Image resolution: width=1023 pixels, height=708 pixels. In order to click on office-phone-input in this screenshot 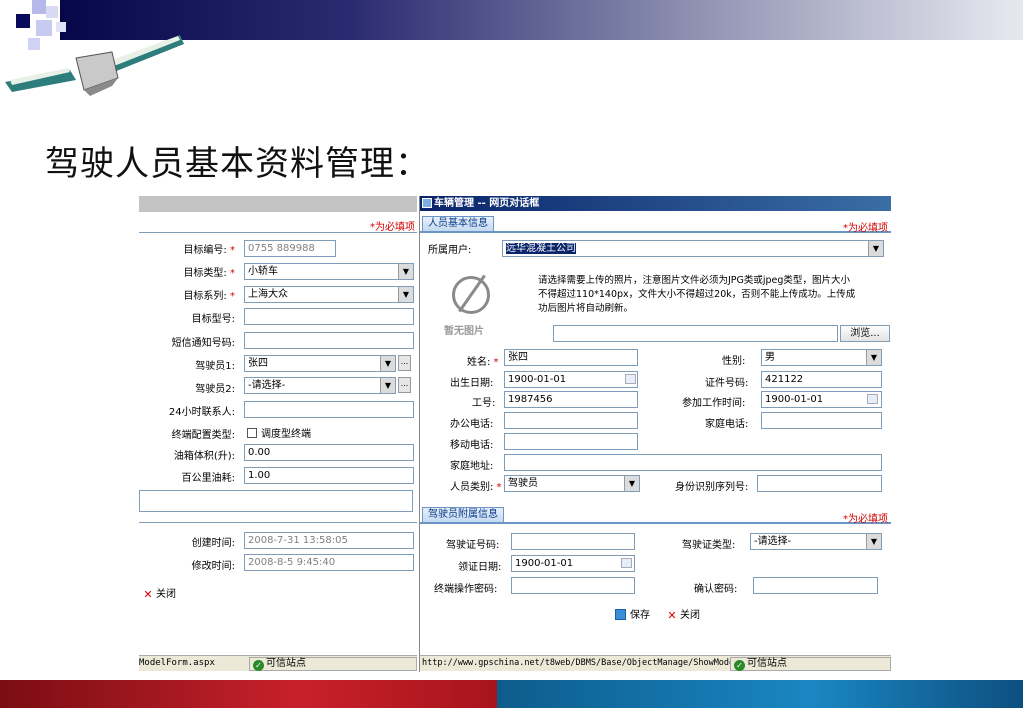, I will do `click(571, 420)`.